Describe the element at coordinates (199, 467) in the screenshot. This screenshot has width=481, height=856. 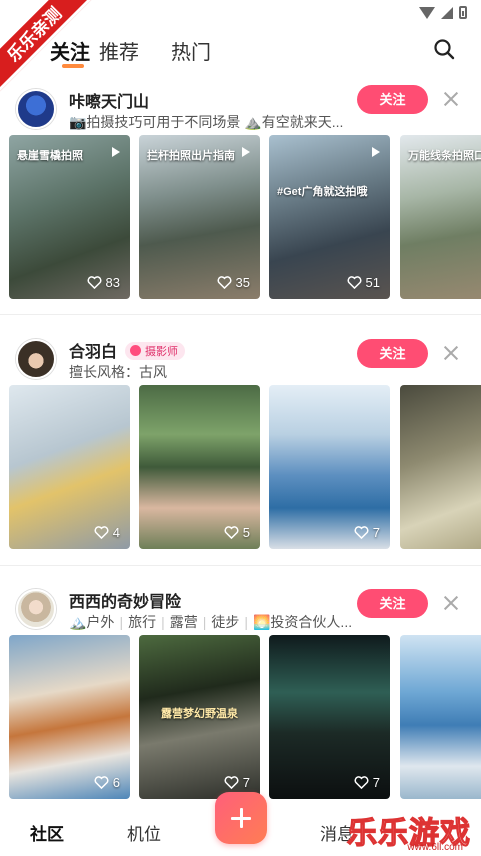
I see `photo-thumb: 5` at that location.